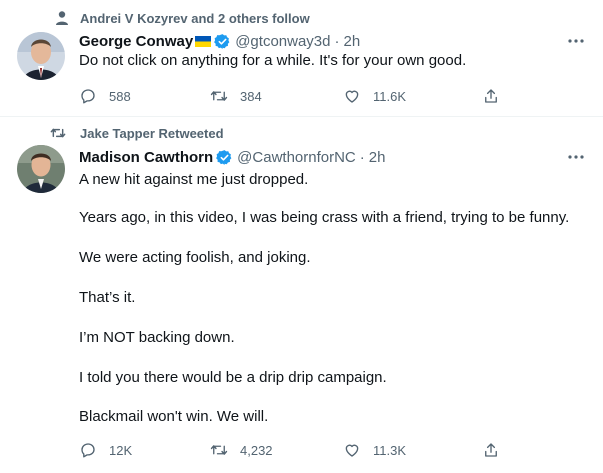 Image resolution: width=603 pixels, height=473 pixels. What do you see at coordinates (105, 450) in the screenshot?
I see `reply-button: 12K` at bounding box center [105, 450].